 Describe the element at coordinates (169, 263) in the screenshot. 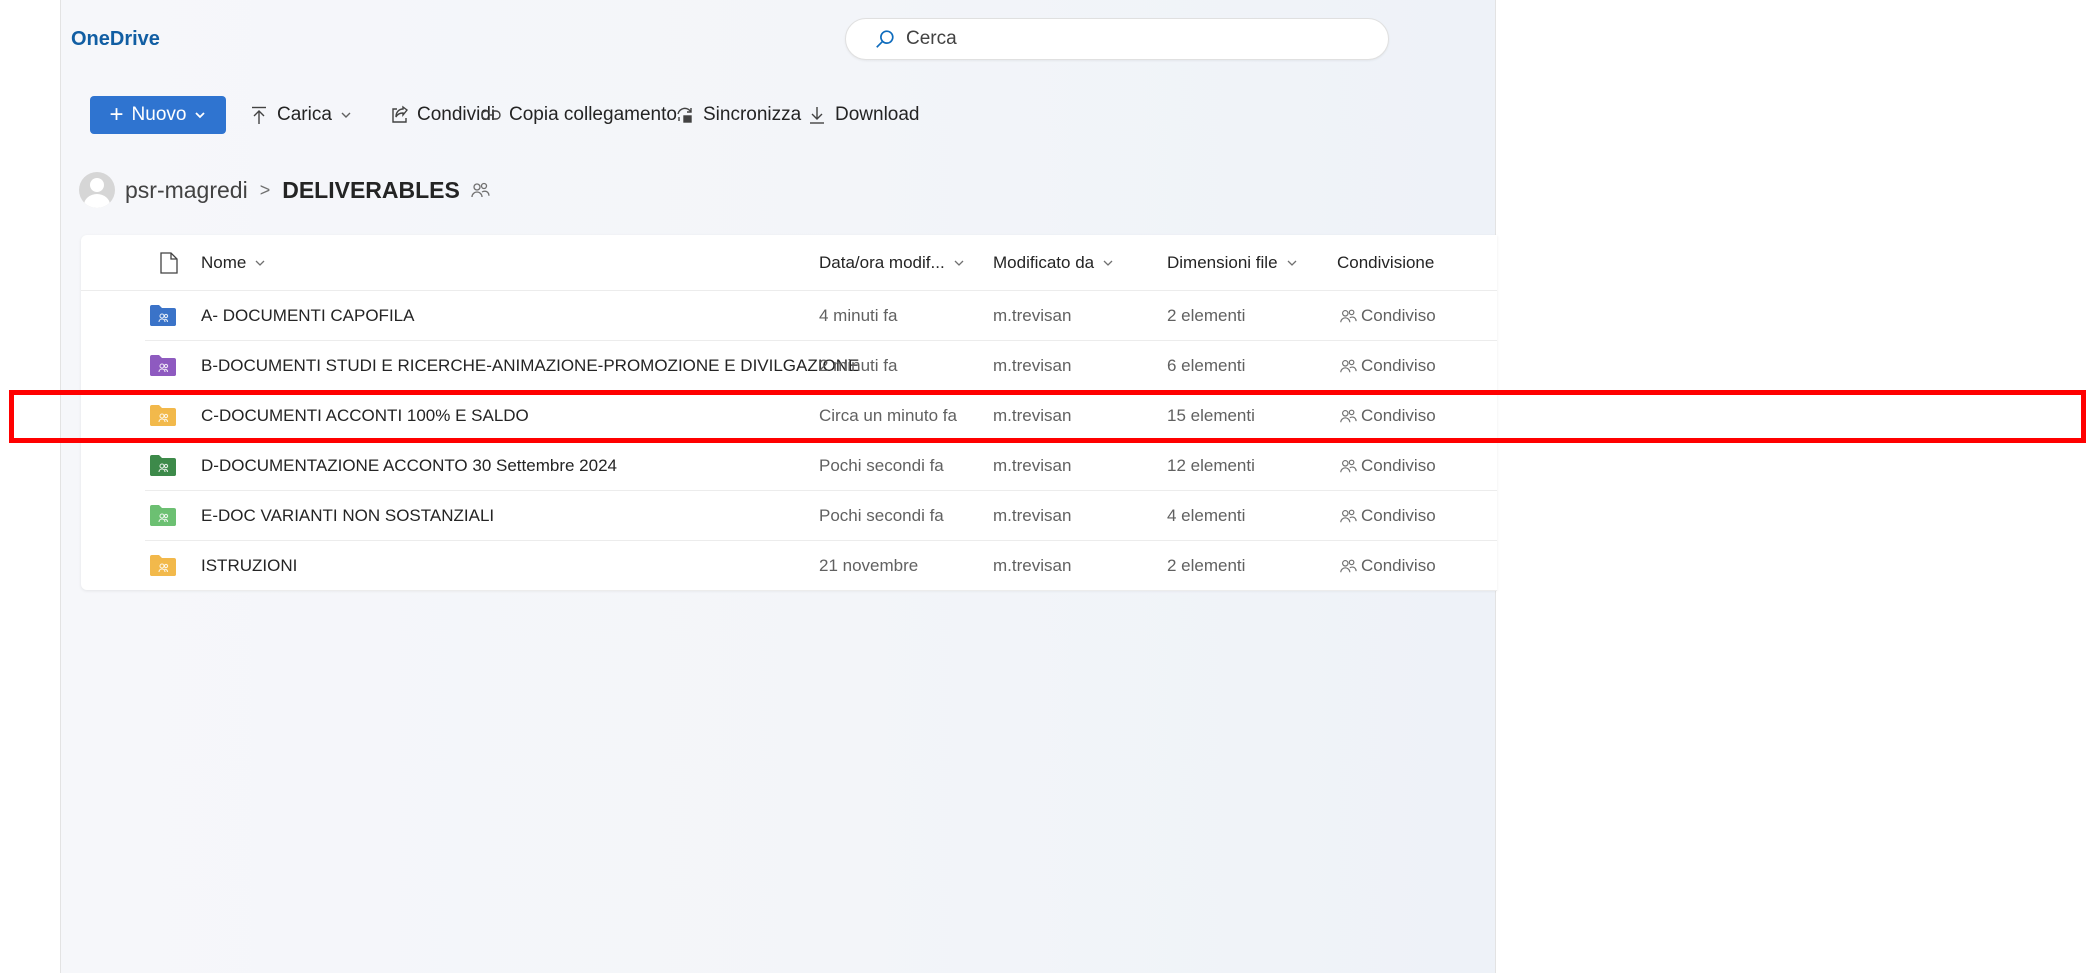

I see `file-type-icon` at that location.